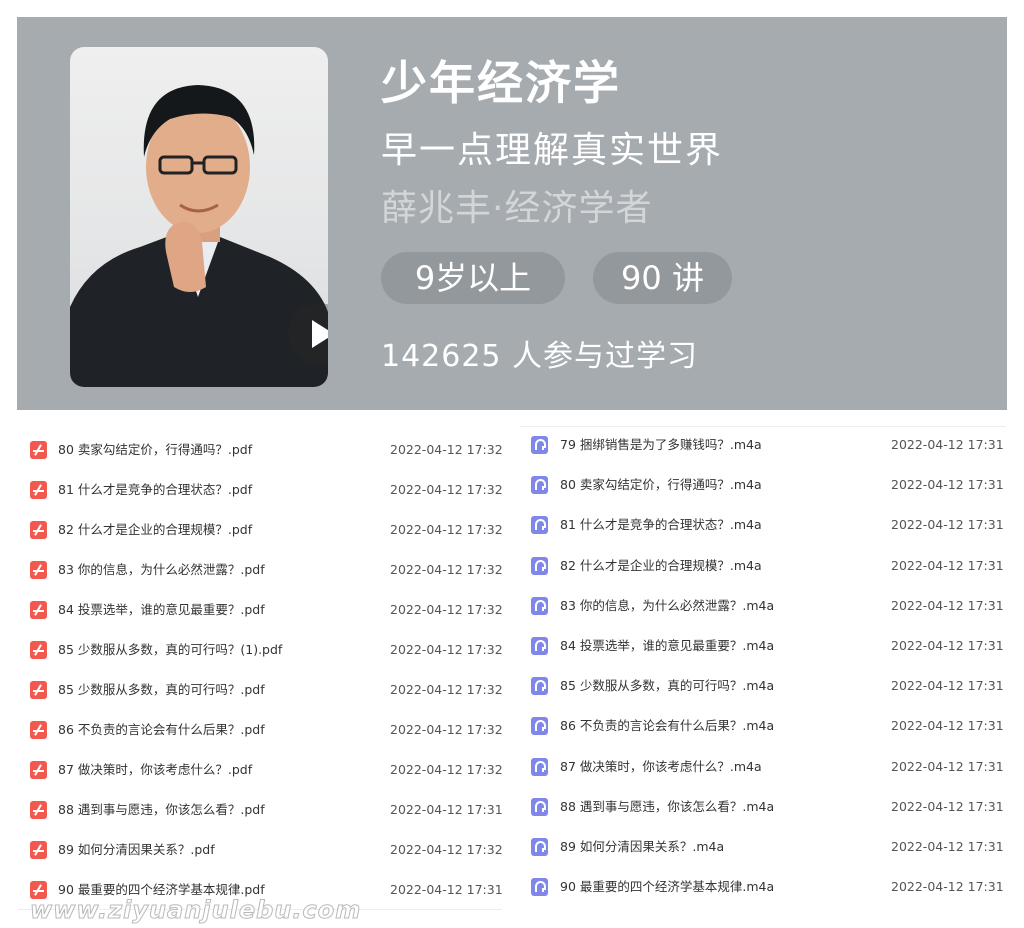  Describe the element at coordinates (763, 568) in the screenshot. I see `file-row: 82 什么才是企业的合理规模？.m4a 2022-04-12 17:31` at that location.